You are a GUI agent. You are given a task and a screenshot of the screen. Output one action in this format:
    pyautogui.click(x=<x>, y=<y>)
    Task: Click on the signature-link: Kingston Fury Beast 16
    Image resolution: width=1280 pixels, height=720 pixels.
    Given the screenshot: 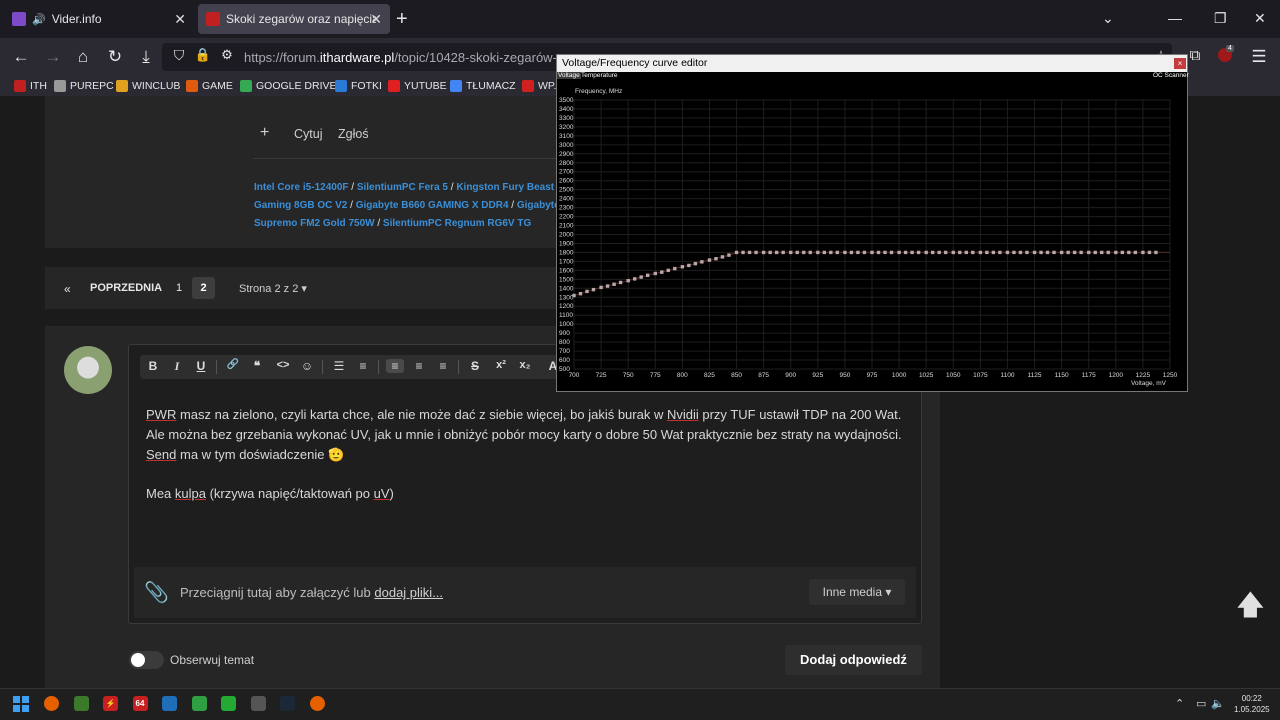 What is the action you would take?
    pyautogui.click(x=512, y=187)
    